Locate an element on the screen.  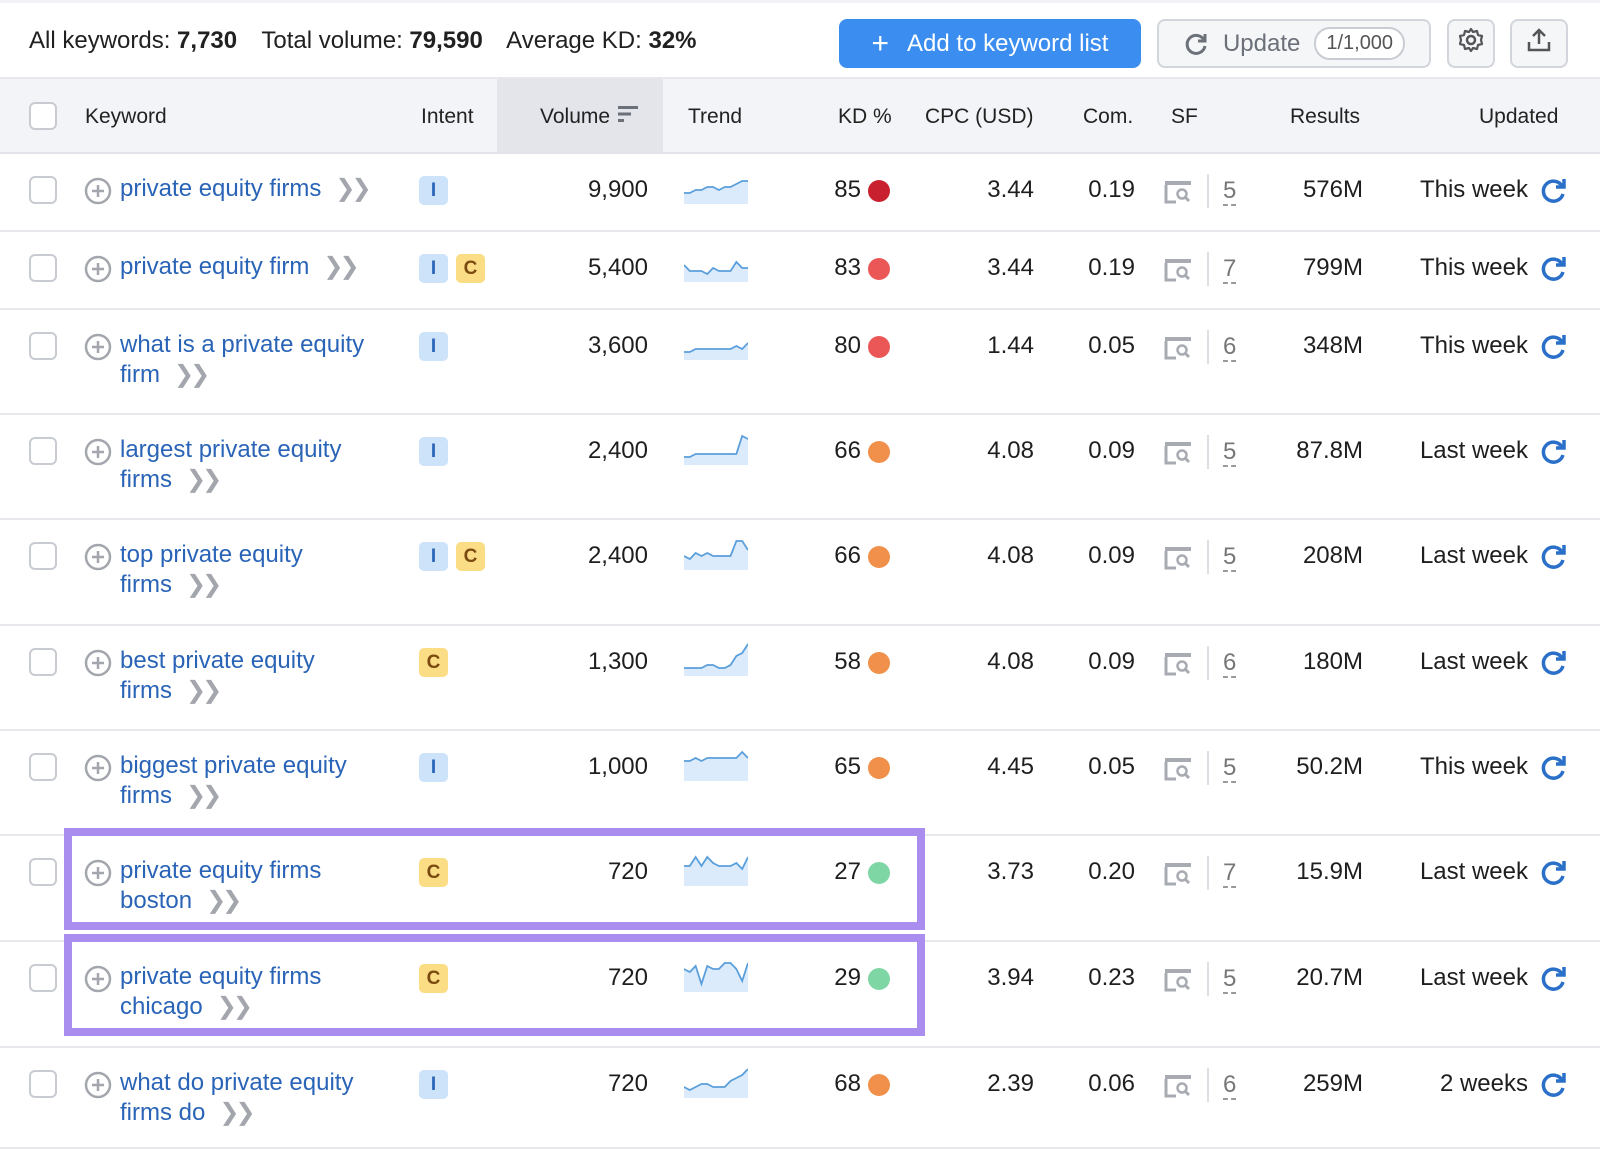
select-all-checkbox is located at coordinates (43, 116).